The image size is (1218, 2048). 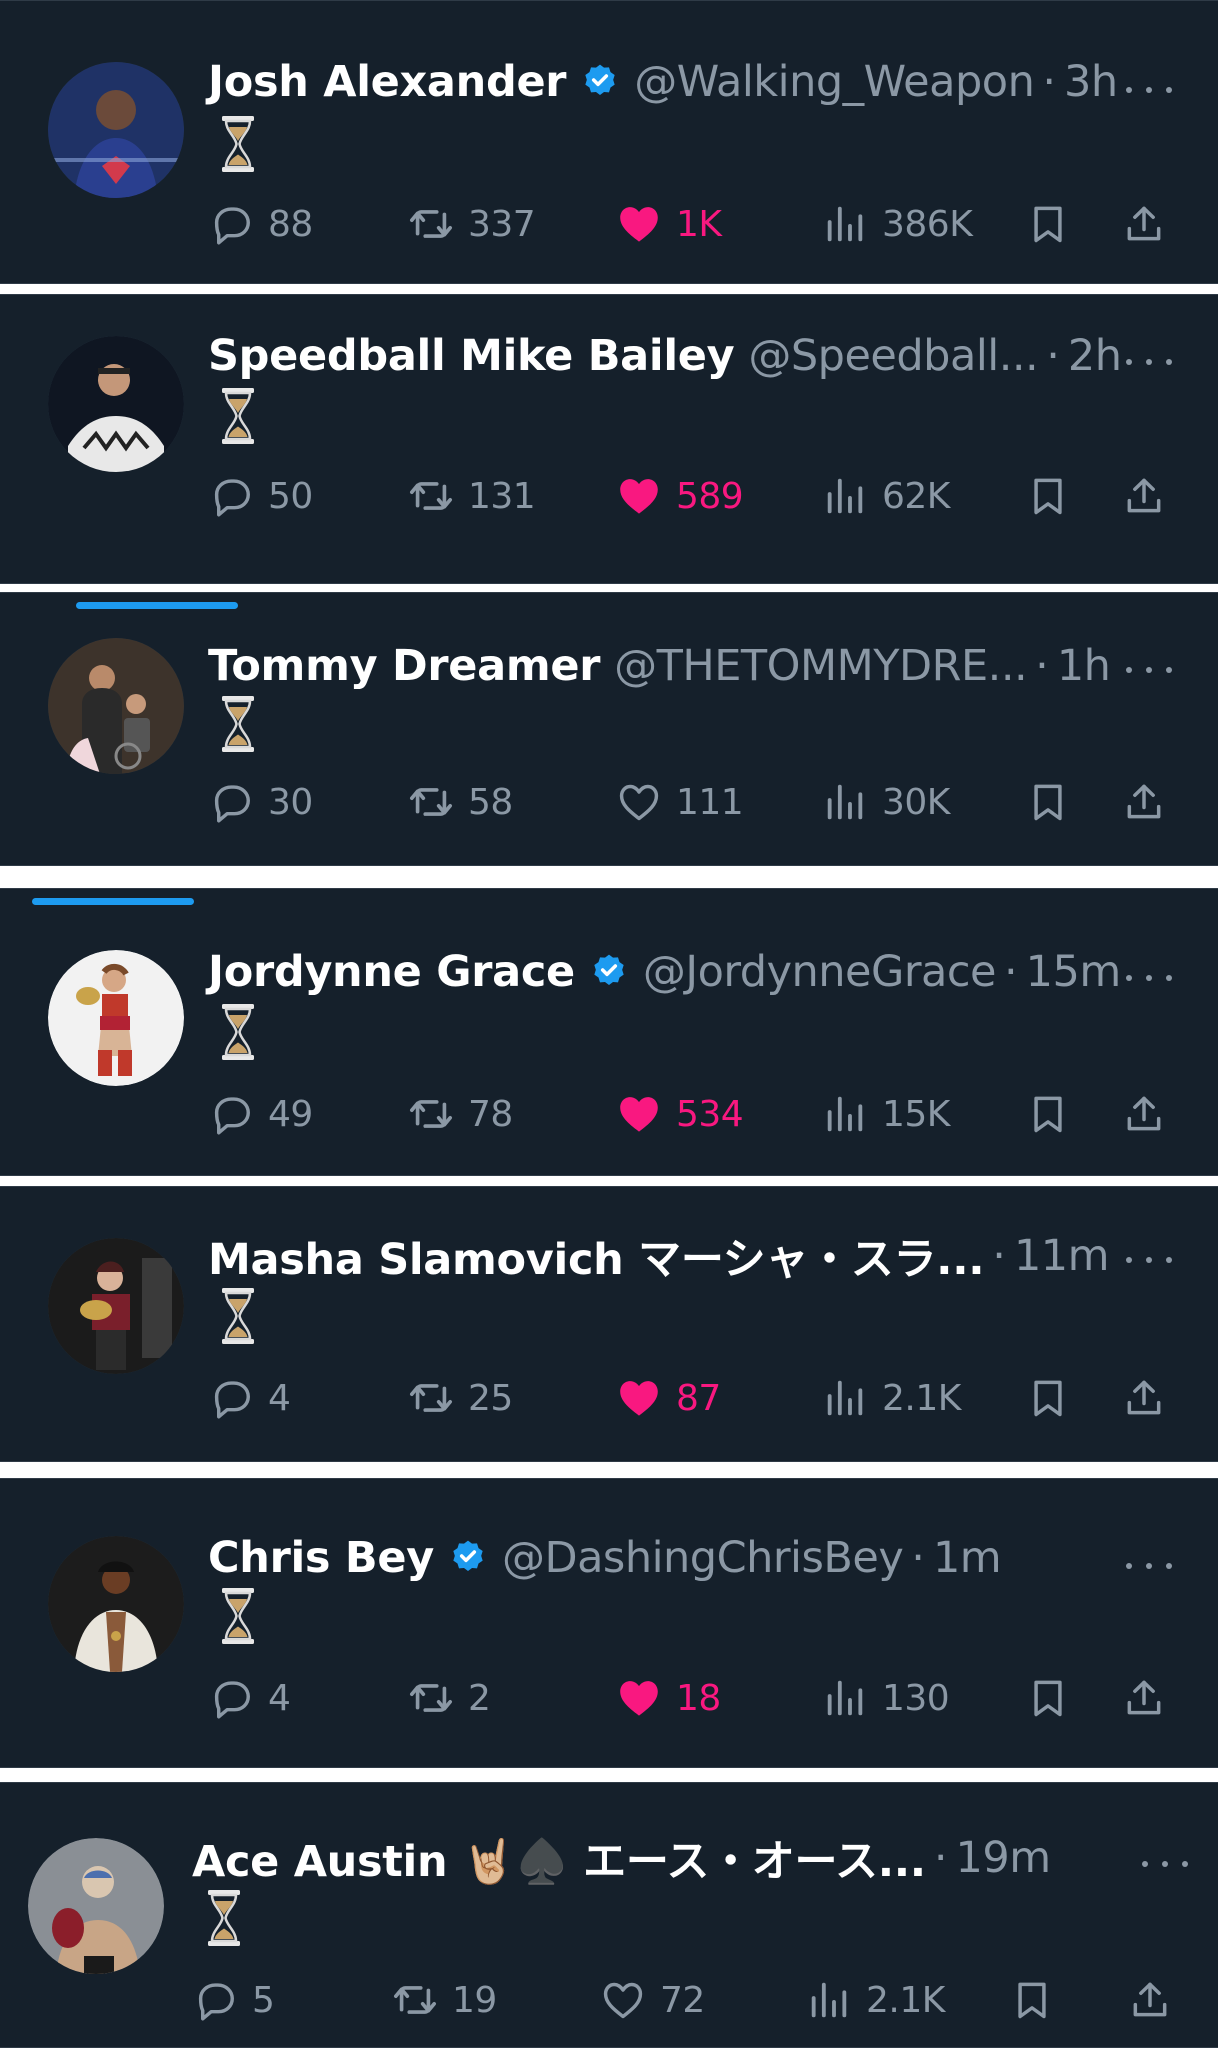 I want to click on tweet-card: Masha Slamovich マーシャ・スラ... · 11m 4 25 87 2.1K, so click(x=609, y=1324).